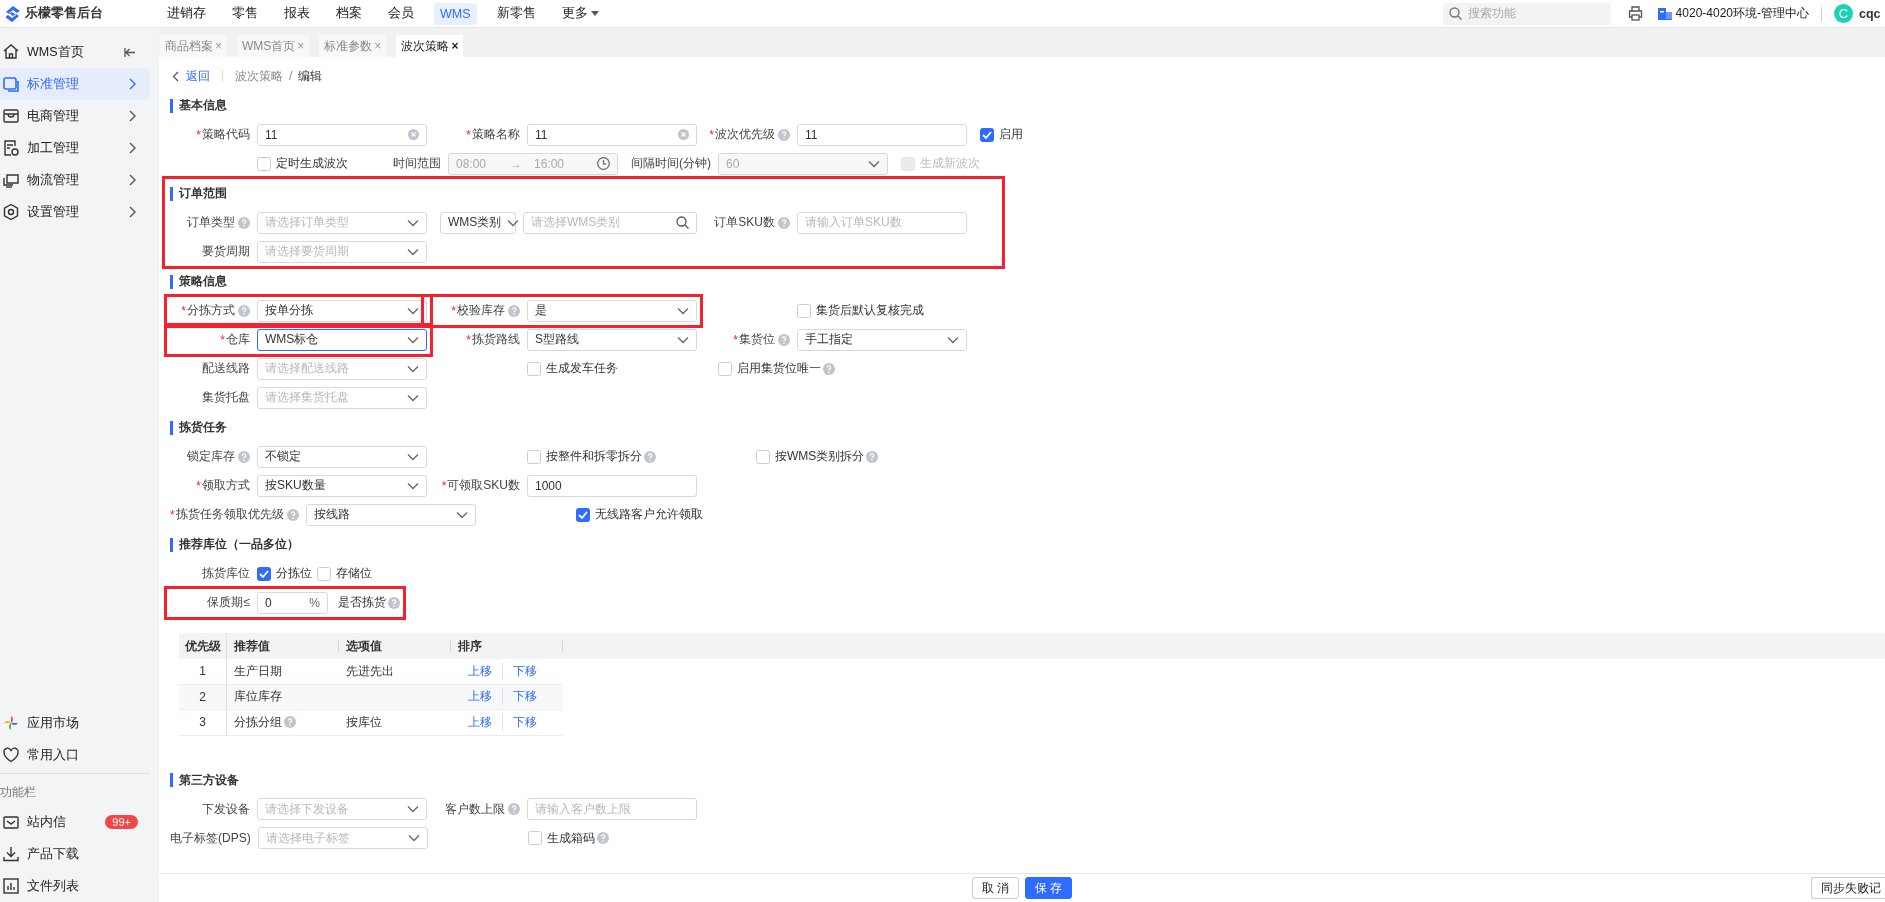  What do you see at coordinates (75, 84) in the screenshot?
I see `sidebar-item: 标准管理` at bounding box center [75, 84].